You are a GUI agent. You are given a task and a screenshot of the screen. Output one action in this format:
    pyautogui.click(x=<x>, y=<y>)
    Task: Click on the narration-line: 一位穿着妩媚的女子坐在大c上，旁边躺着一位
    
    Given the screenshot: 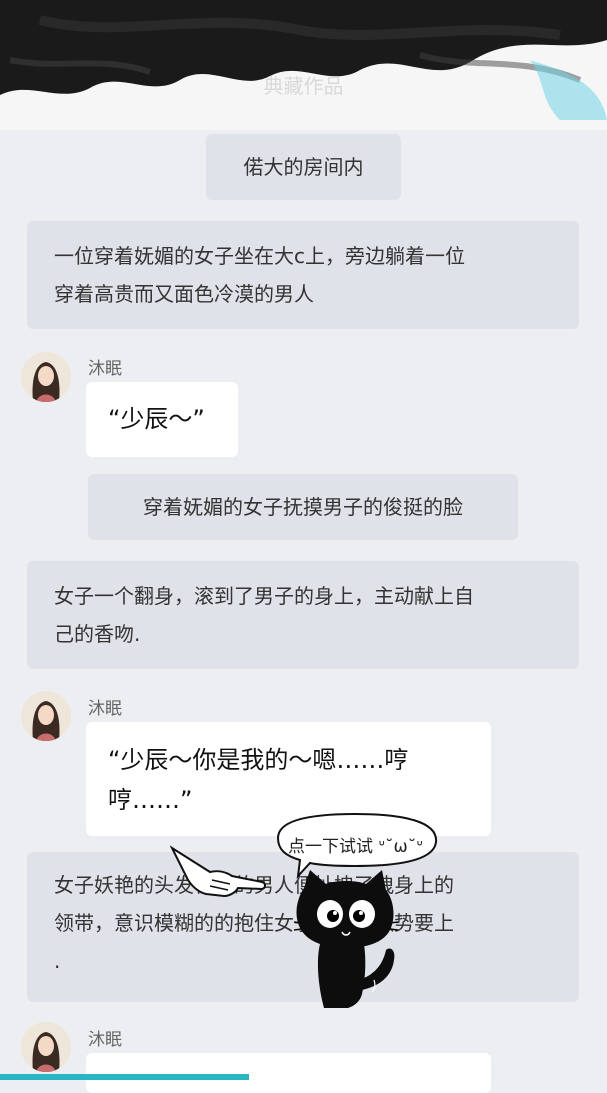 What is the action you would take?
    pyautogui.click(x=259, y=256)
    